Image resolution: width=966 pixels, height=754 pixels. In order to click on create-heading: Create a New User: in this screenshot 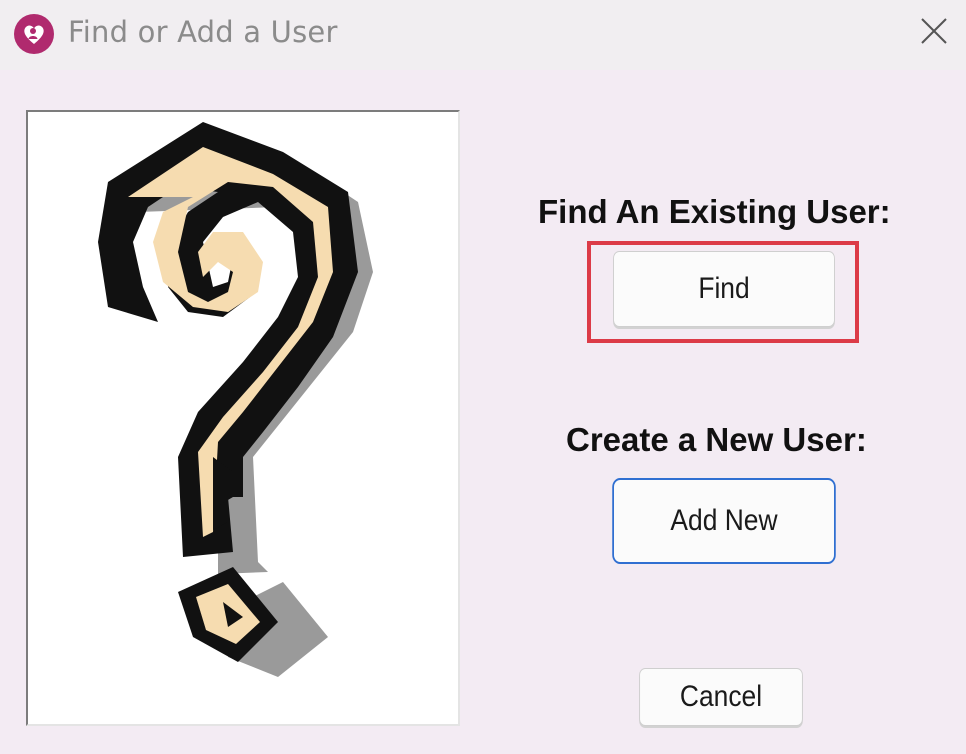, I will do `click(716, 439)`.